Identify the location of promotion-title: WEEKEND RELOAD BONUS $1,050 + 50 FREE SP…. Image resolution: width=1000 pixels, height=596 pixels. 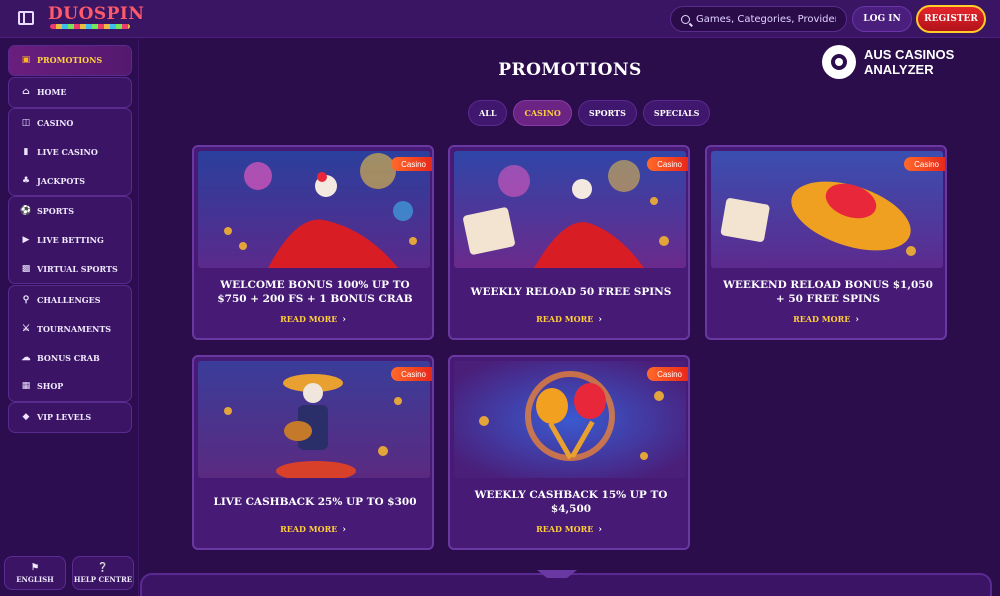
(828, 292).